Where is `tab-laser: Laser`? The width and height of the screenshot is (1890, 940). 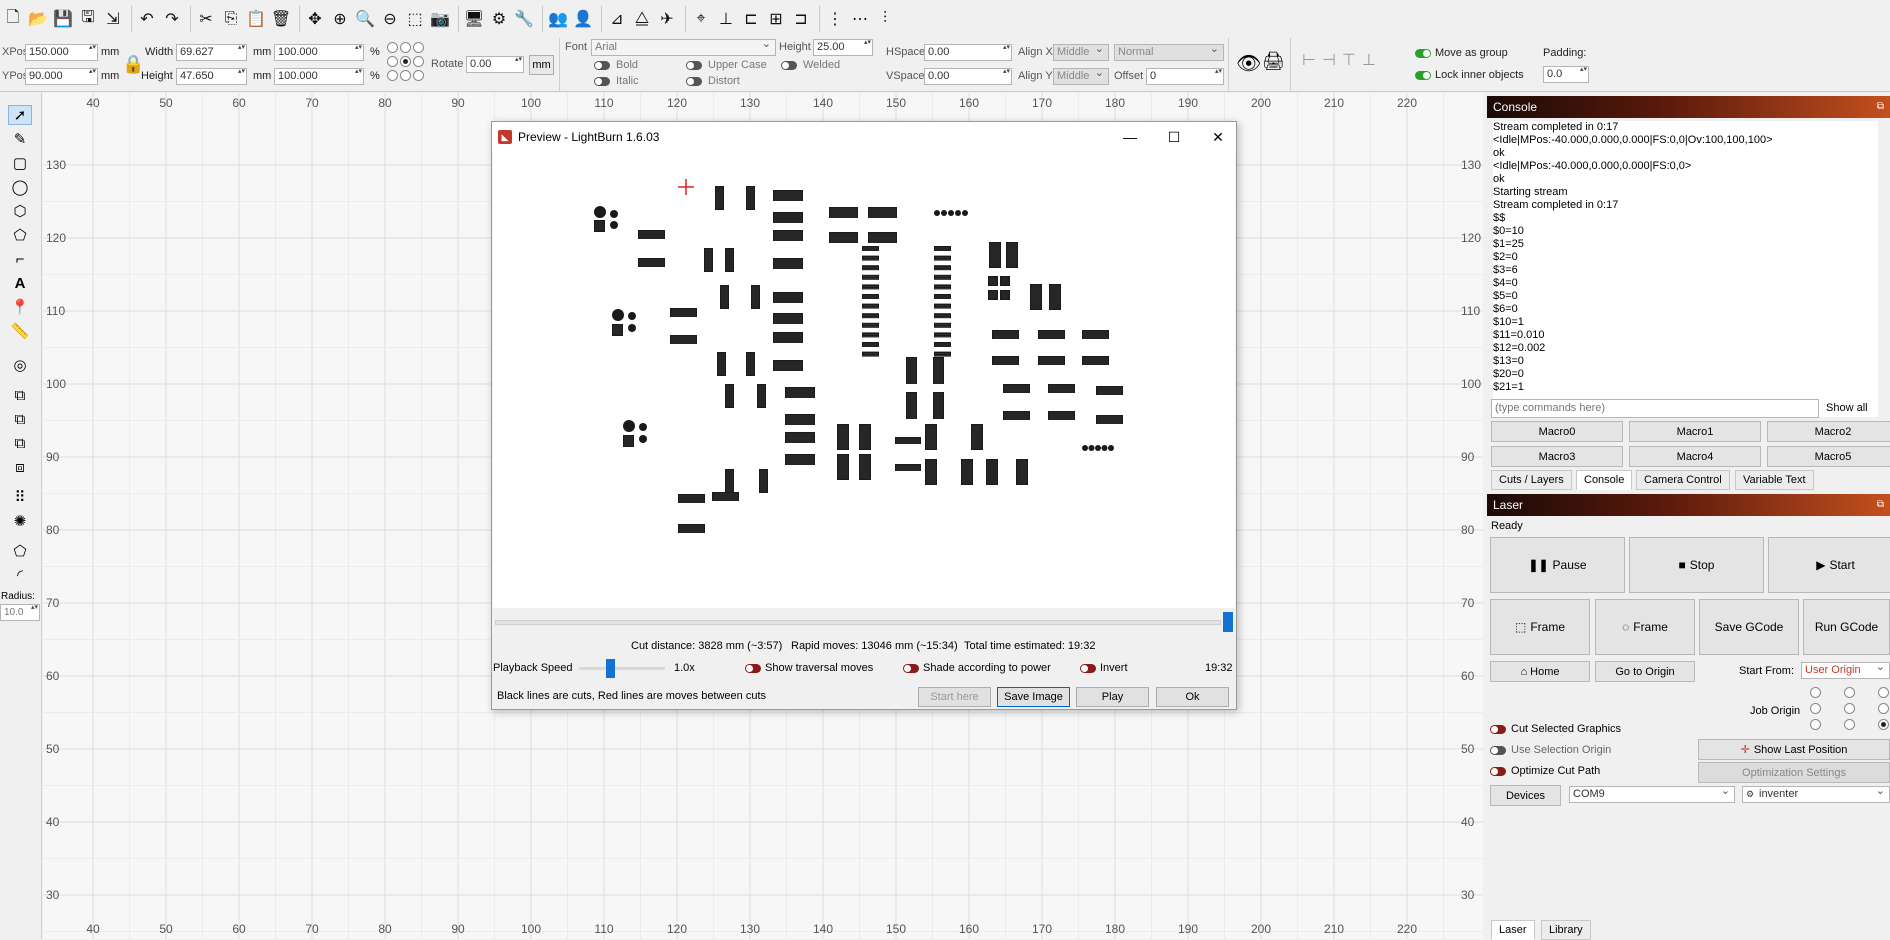
tab-laser: Laser is located at coordinates (1513, 930).